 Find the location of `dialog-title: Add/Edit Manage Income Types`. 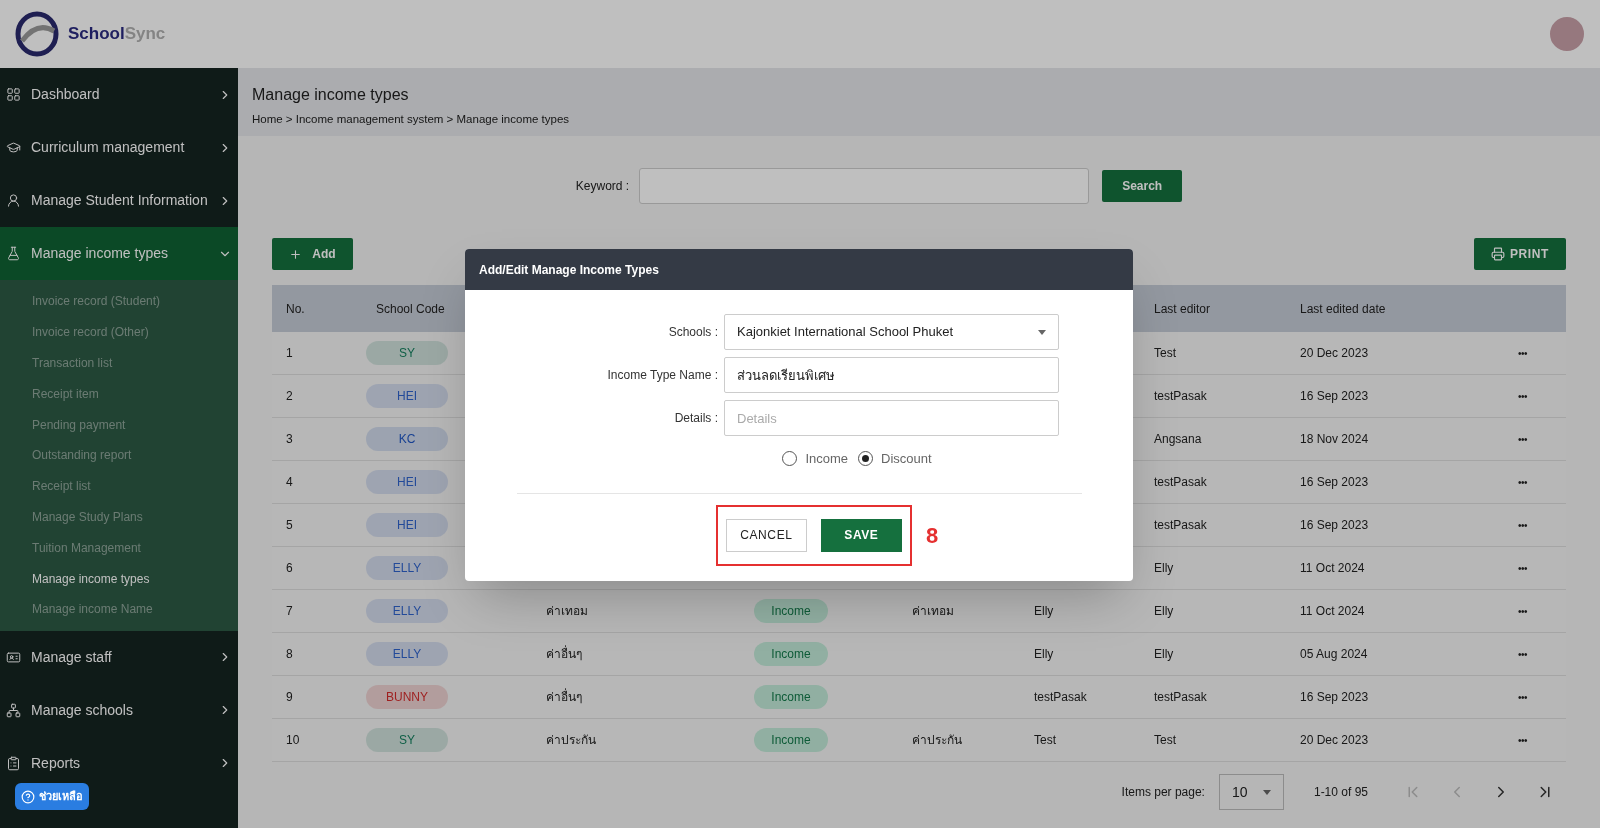

dialog-title: Add/Edit Manage Income Types is located at coordinates (569, 270).